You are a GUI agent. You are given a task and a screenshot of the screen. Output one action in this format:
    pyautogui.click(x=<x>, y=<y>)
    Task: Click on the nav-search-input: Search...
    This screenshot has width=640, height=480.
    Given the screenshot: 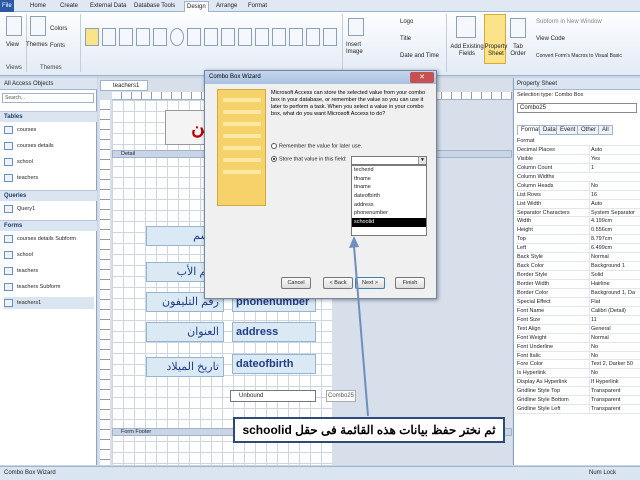 What is the action you would take?
    pyautogui.click(x=48, y=98)
    